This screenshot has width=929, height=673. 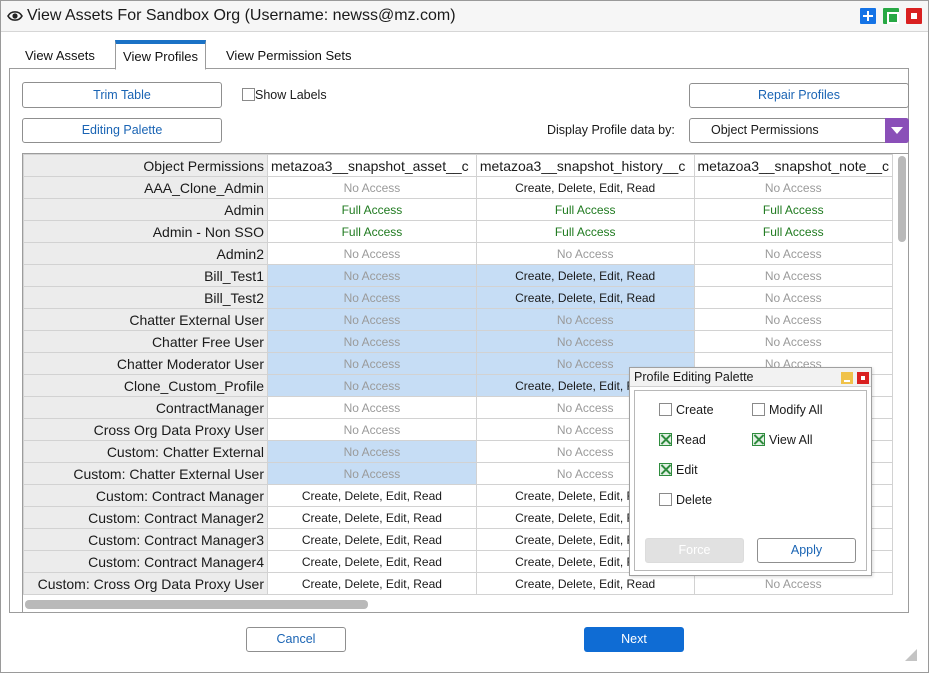 What do you see at coordinates (145, 539) in the screenshot?
I see `row-header: Custom: Contract Manager3` at bounding box center [145, 539].